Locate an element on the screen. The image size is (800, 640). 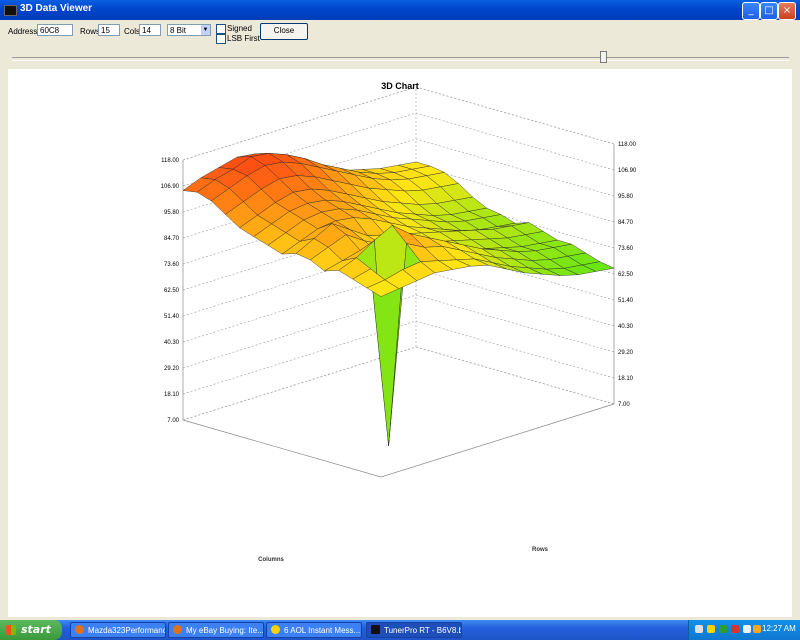
window-title: 3D Data Viewer is located at coordinates (56, 8).